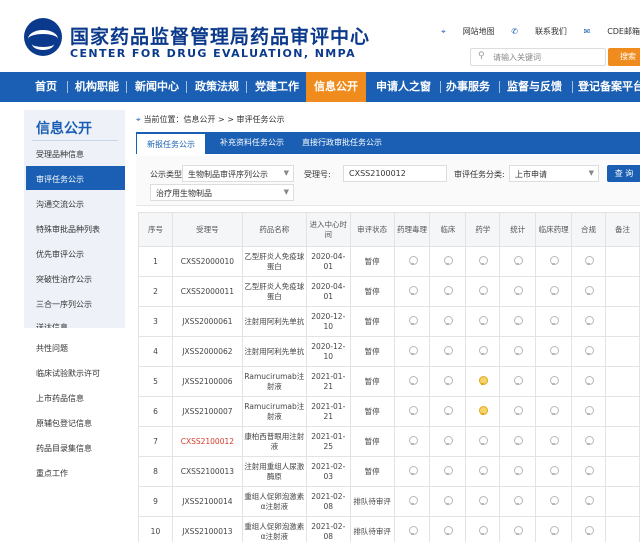 This screenshot has width=640, height=542. Describe the element at coordinates (389, 291) in the screenshot. I see `table-row: 2 CXSS2000011 乙型肝炎人免疫球蛋白 2020-04-01 暂停` at that location.